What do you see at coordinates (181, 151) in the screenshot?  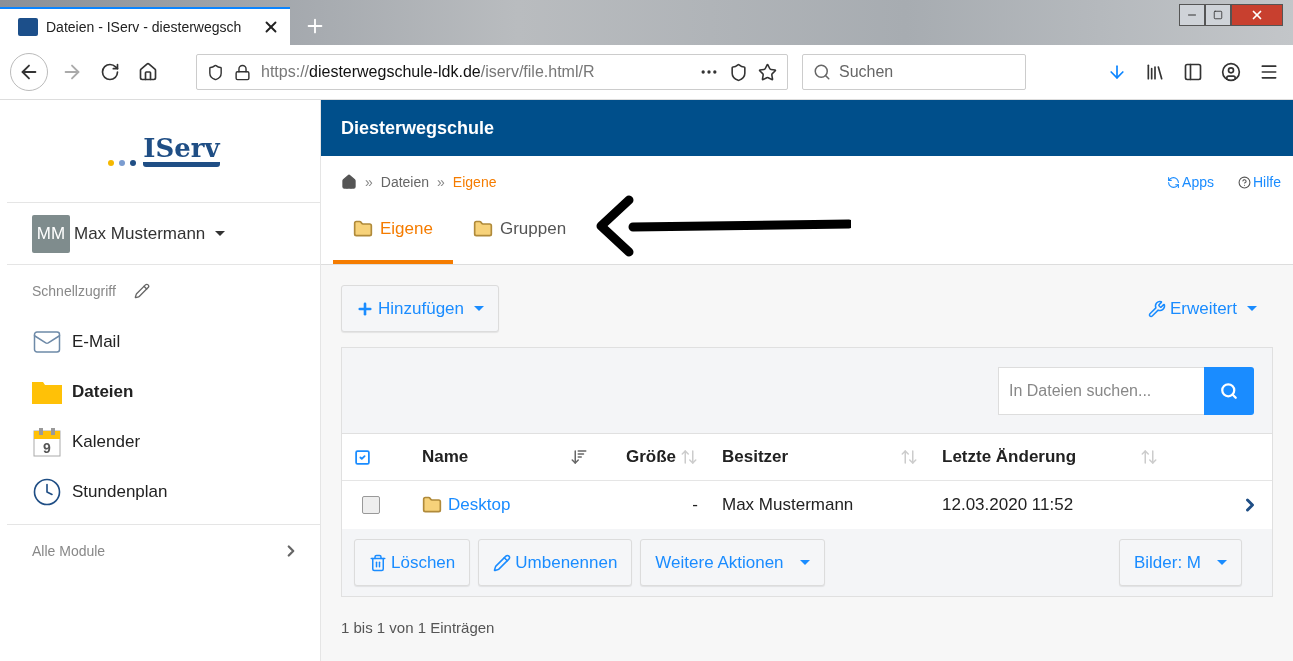 I see `logo: IServ` at bounding box center [181, 151].